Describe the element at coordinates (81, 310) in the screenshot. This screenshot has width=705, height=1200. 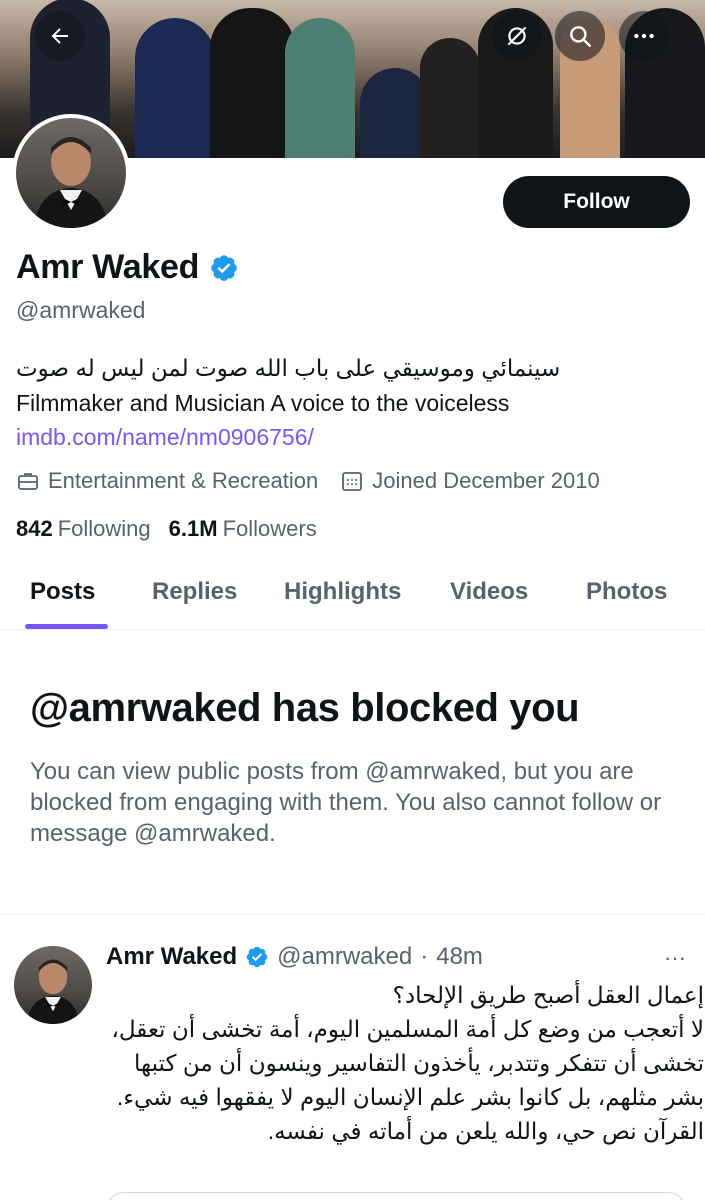
I see `profile-handle: @amrwaked` at that location.